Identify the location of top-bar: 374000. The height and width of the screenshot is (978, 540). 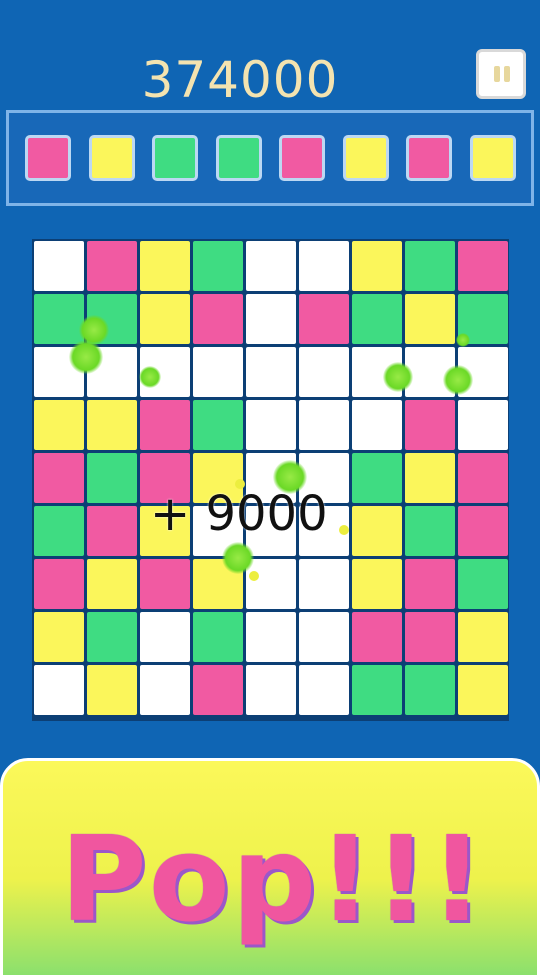
(270, 54).